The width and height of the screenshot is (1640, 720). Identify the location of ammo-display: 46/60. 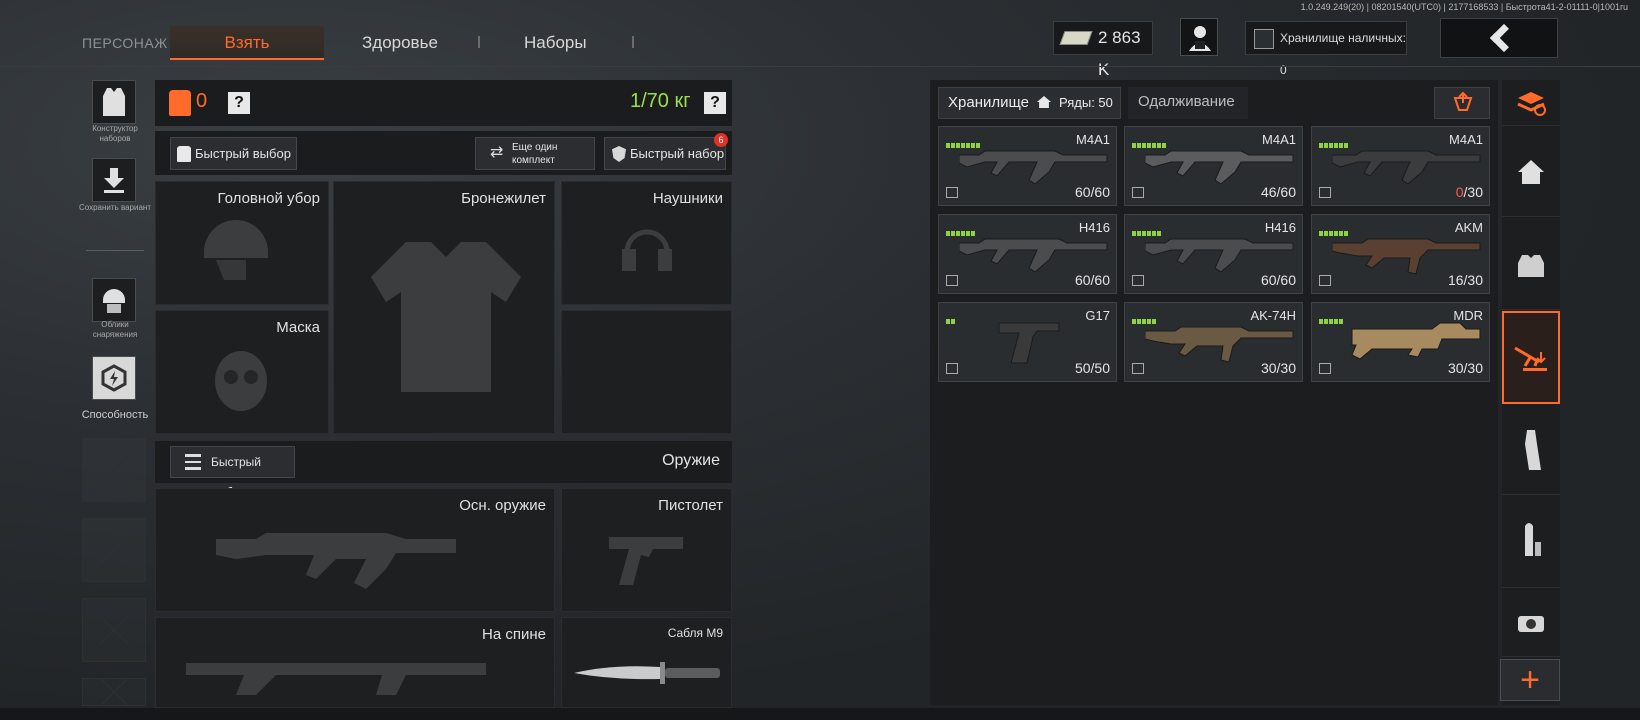
(1278, 192).